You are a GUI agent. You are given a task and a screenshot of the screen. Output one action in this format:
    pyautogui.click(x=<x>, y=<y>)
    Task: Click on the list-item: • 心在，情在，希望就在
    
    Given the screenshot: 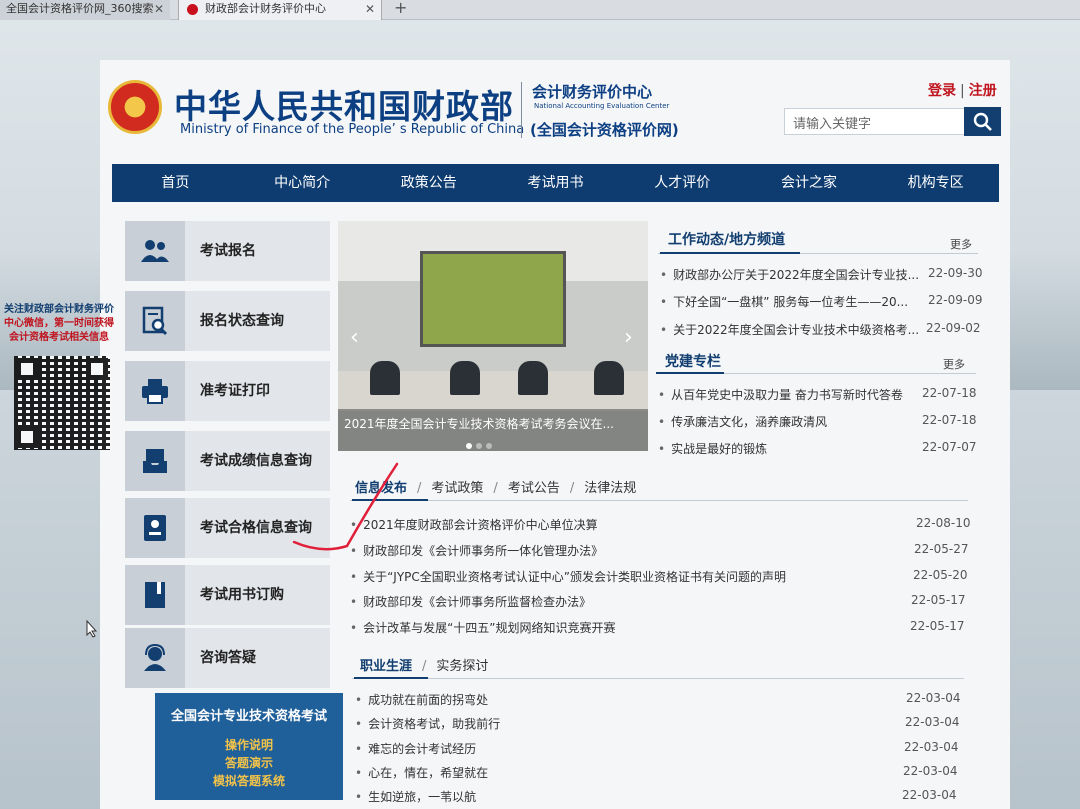 What is the action you would take?
    pyautogui.click(x=421, y=772)
    